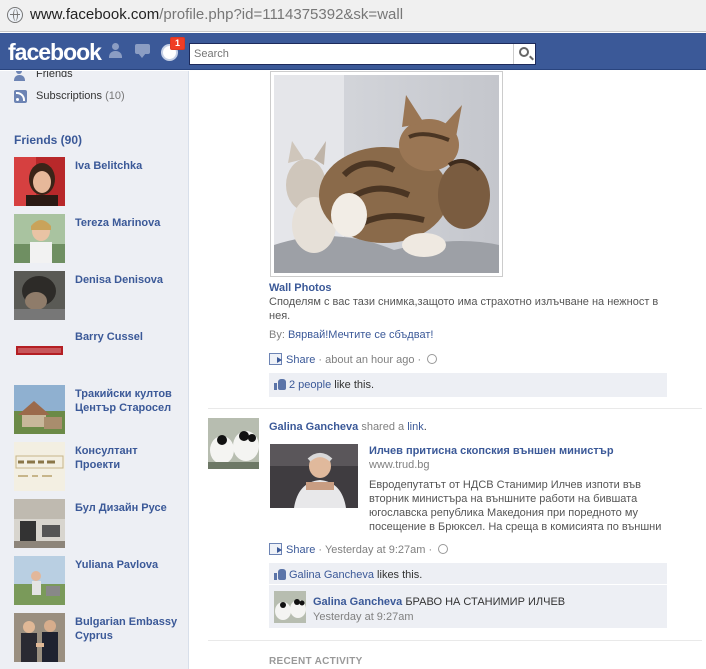  Describe the element at coordinates (491, 451) in the screenshot. I see `link-title: Илчев притисна скопския външен министър` at that location.